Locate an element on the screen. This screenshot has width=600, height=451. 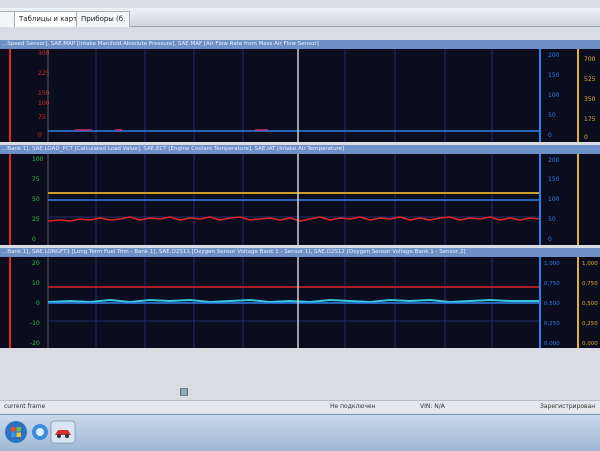
tick-label: 20 is located at coordinates (36, 263).